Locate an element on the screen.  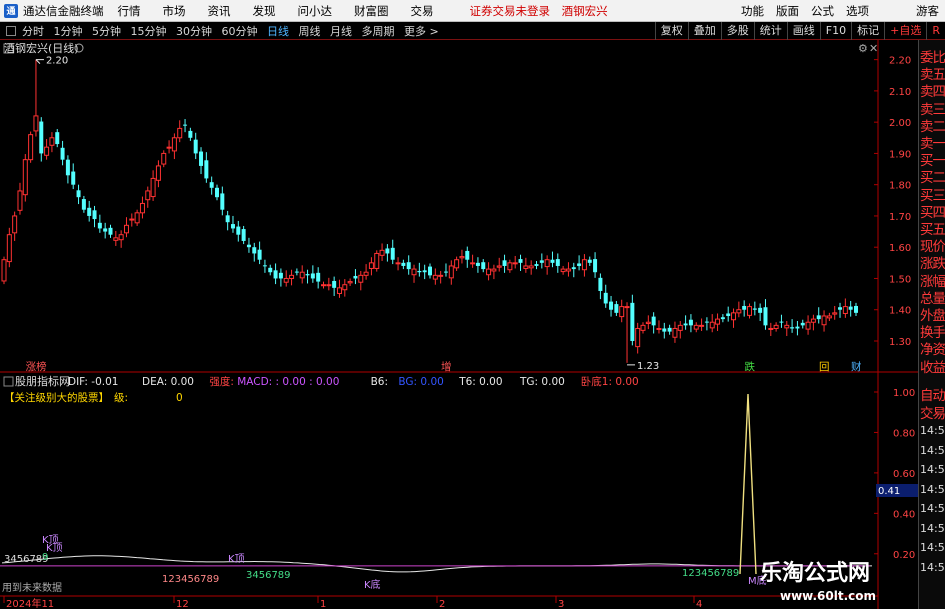
indicator-checkbox is located at coordinates (8, 381).